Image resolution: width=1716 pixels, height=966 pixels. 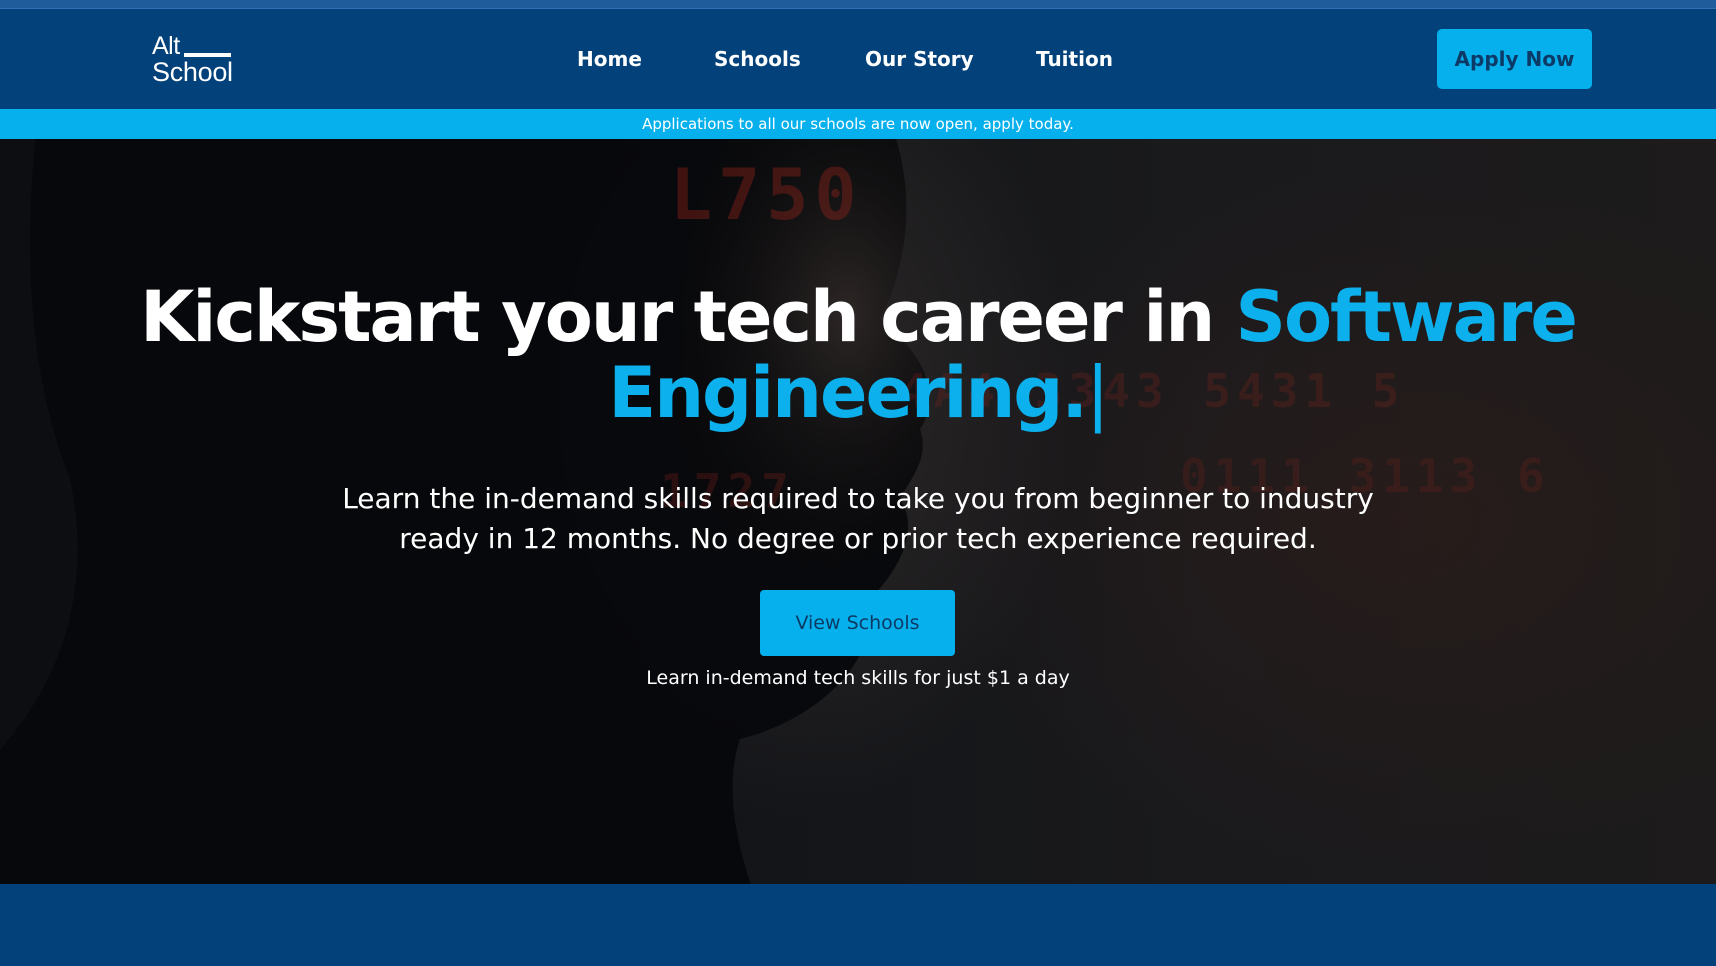 I want to click on top-stripe, so click(x=858, y=4).